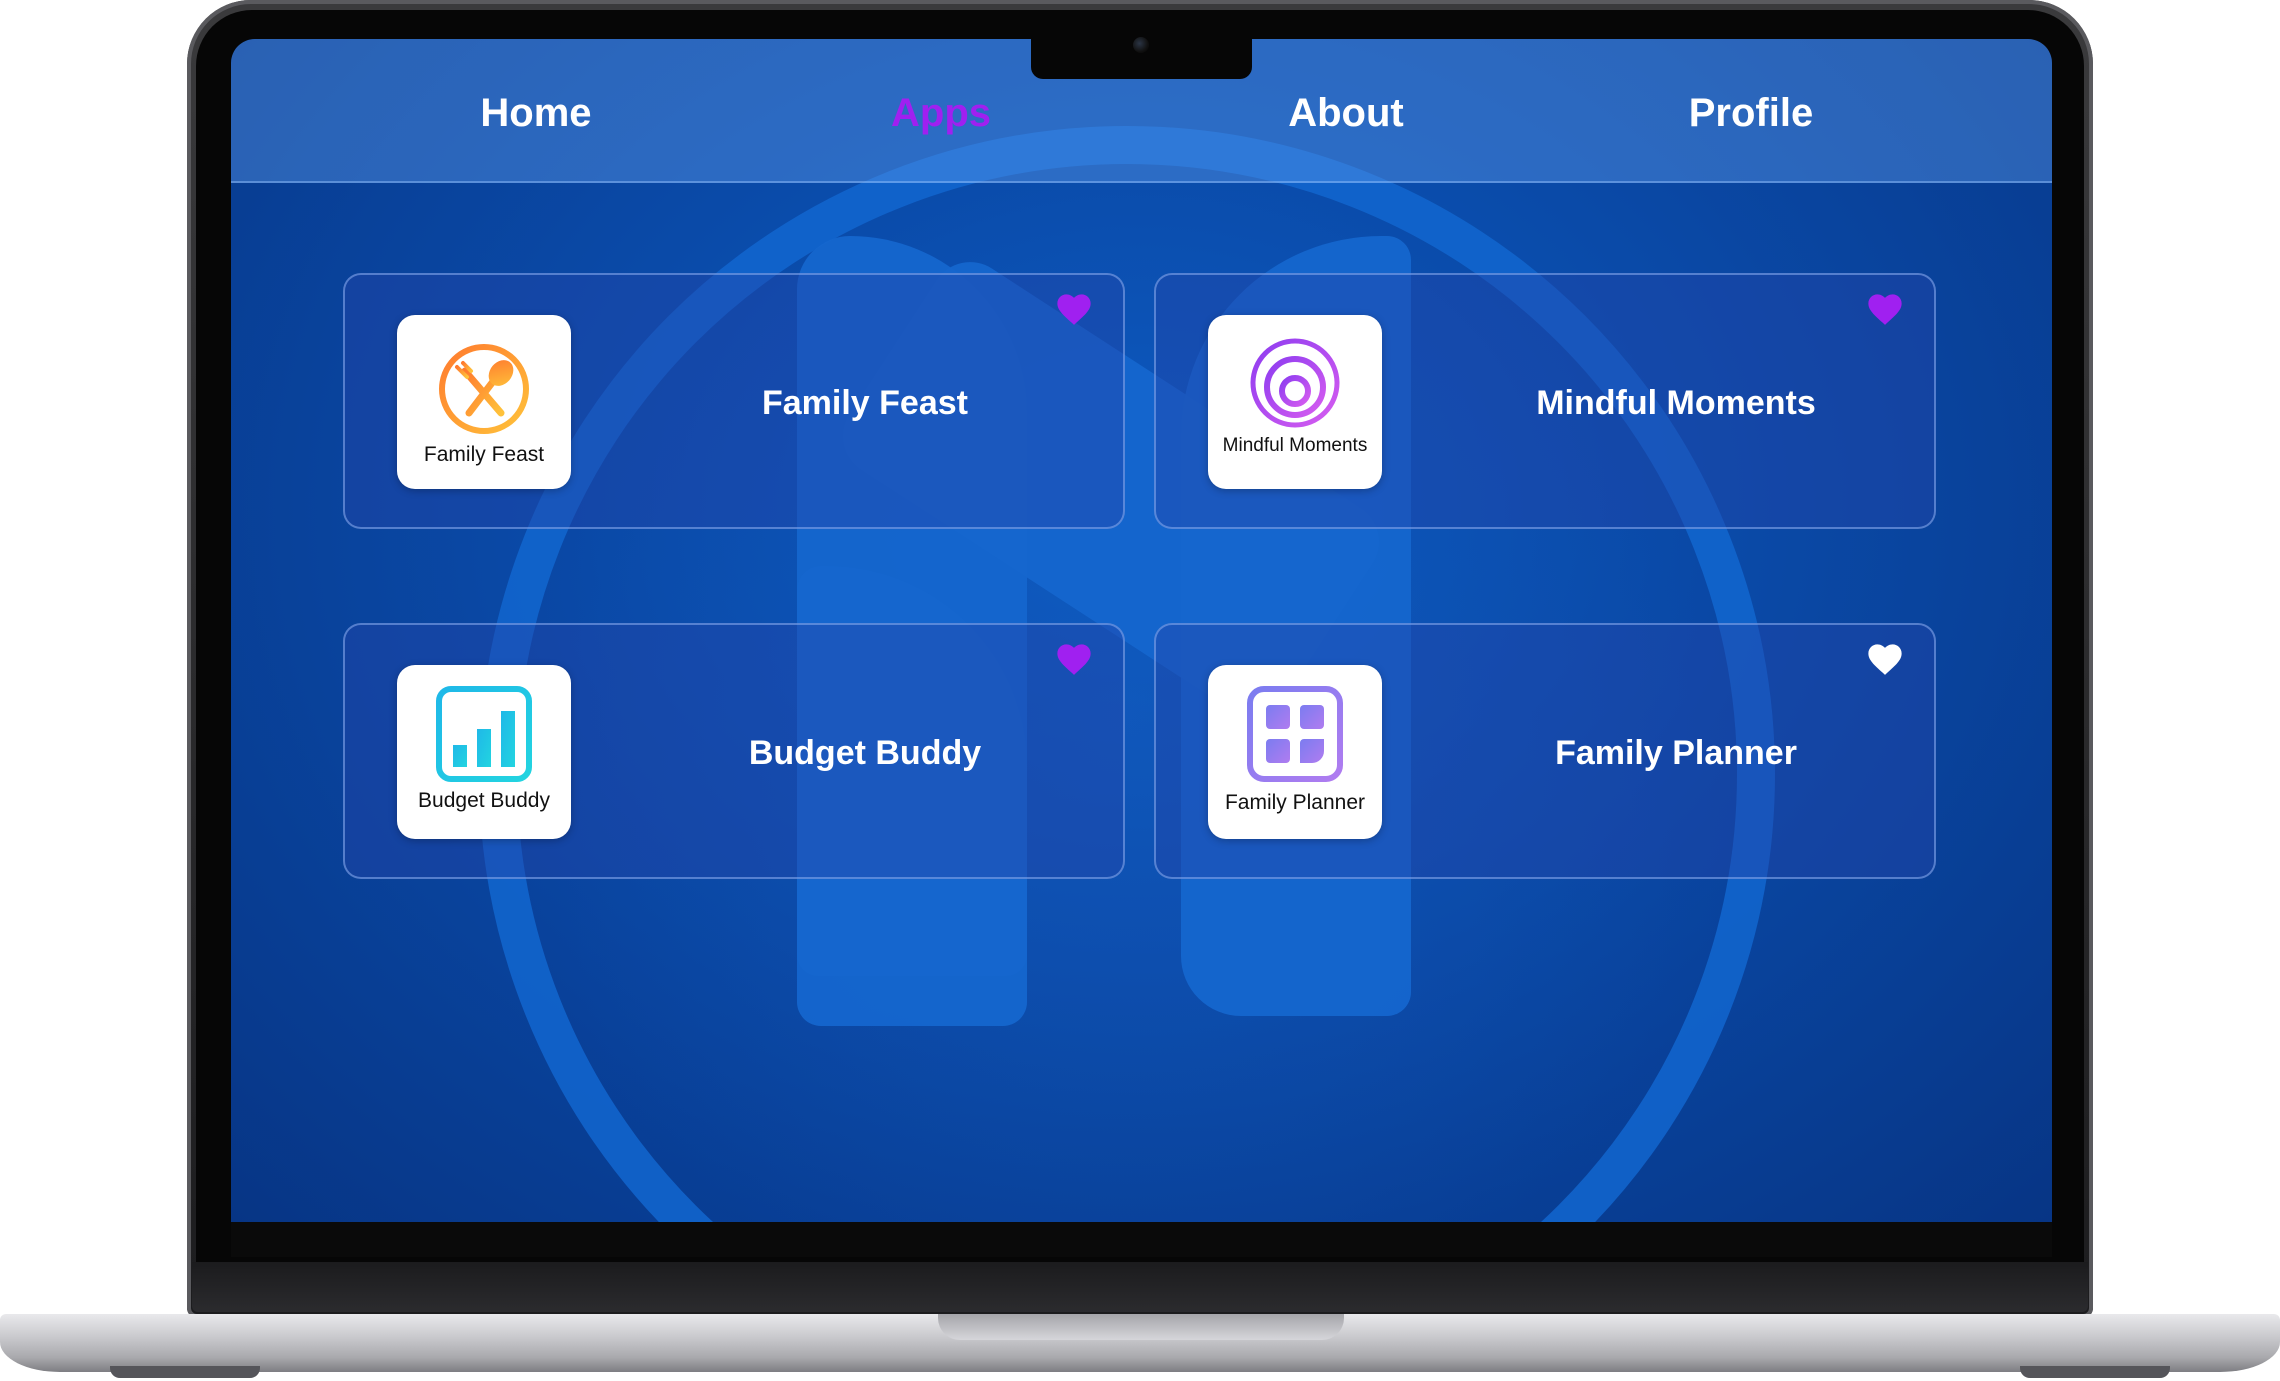 The width and height of the screenshot is (2280, 1381). What do you see at coordinates (484, 800) in the screenshot?
I see `app-icon-label: Budget Buddy` at bounding box center [484, 800].